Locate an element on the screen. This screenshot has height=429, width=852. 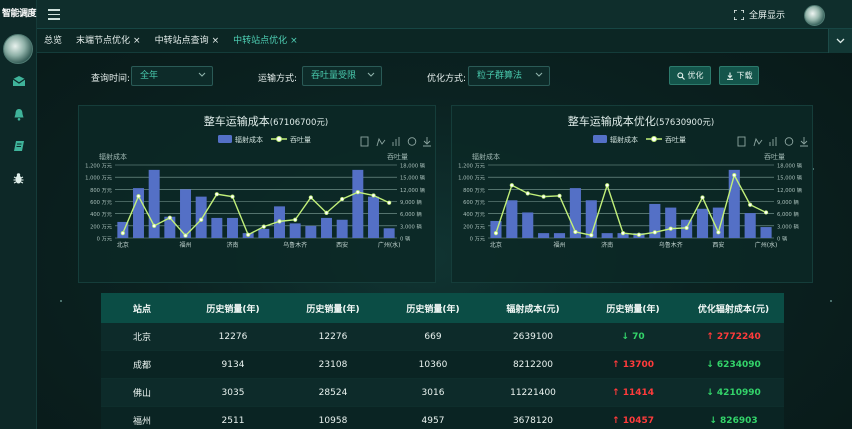
tab-1: 末端节点优化 × is located at coordinates (108, 41).